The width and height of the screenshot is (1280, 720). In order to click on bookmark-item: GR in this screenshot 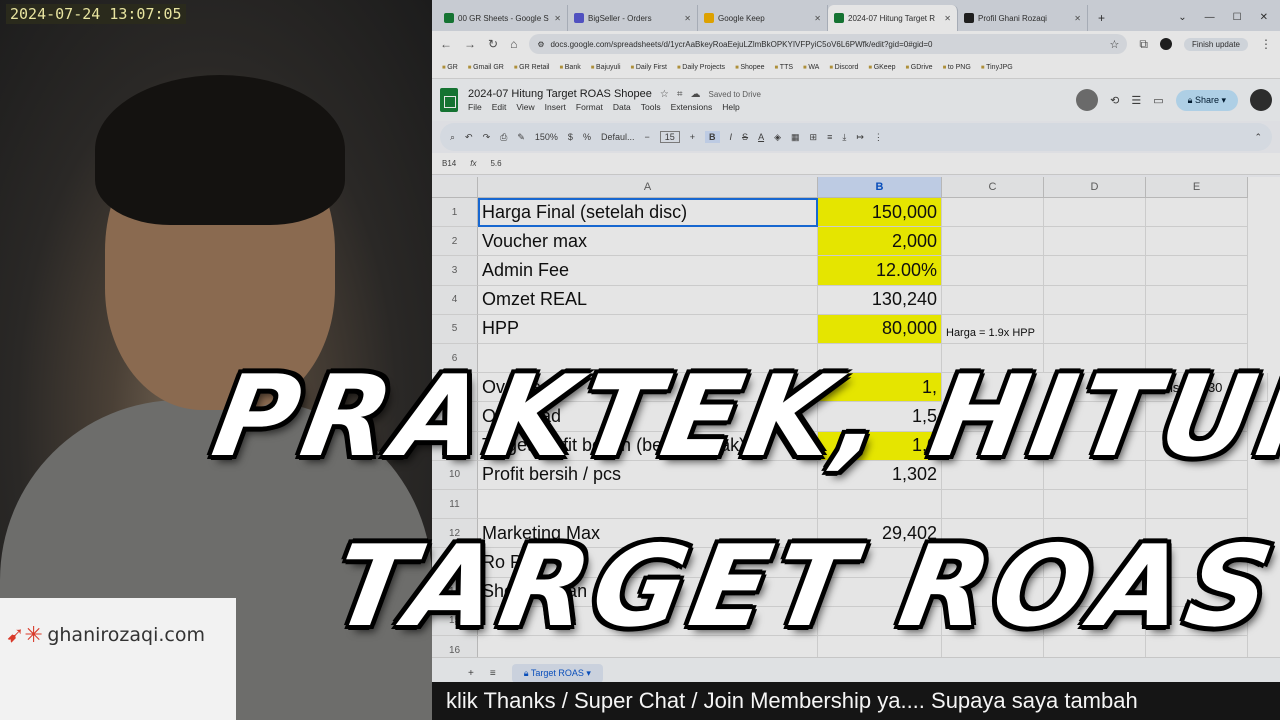, I will do `click(450, 67)`.